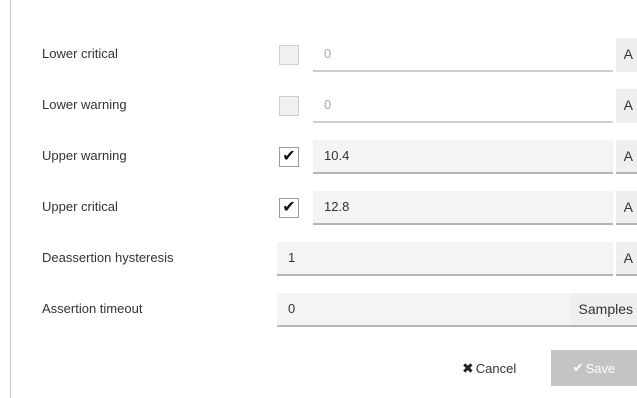  I want to click on assertion-timeout-unit: Samples, so click(603, 310).